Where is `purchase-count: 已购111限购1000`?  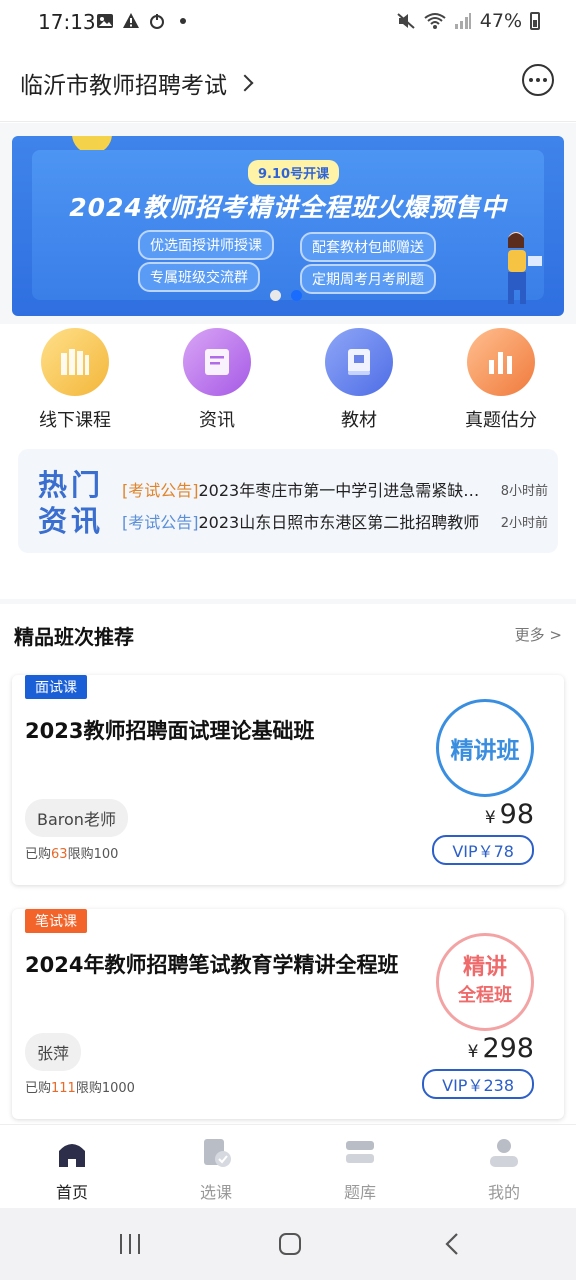
purchase-count: 已购111限购1000 is located at coordinates (80, 1086).